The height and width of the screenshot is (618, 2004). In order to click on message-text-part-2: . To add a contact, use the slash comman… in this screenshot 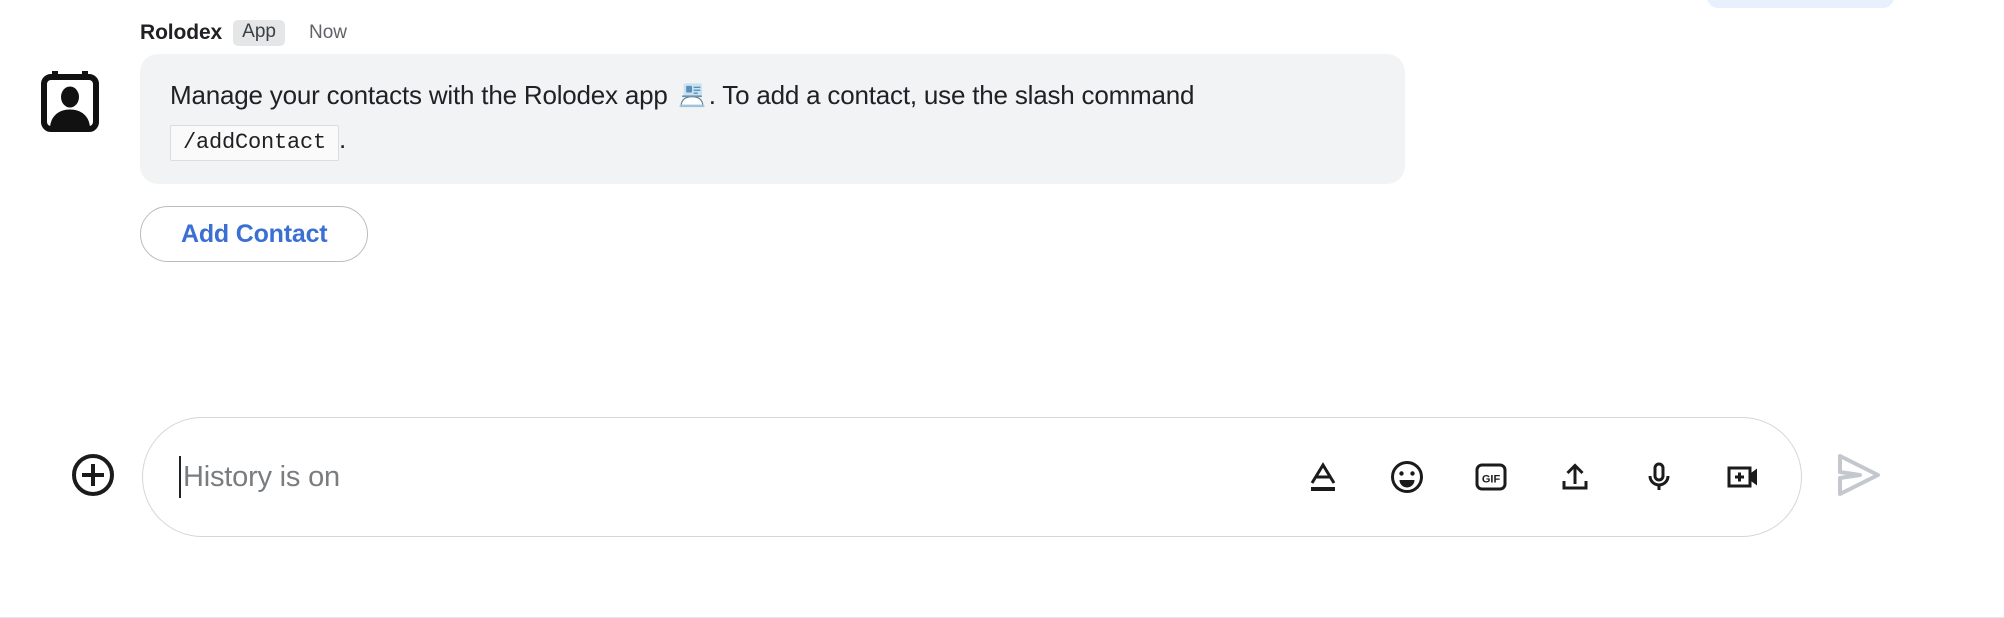, I will do `click(951, 95)`.